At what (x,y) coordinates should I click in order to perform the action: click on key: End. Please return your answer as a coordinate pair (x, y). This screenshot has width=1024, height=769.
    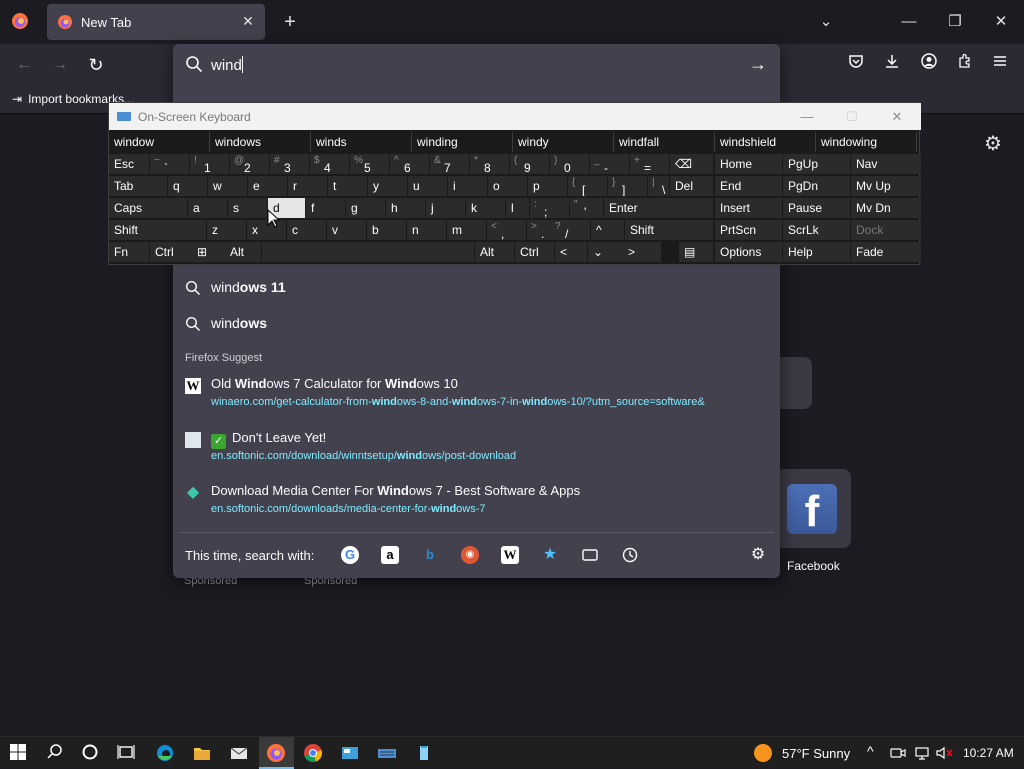
    Looking at the image, I should click on (748, 186).